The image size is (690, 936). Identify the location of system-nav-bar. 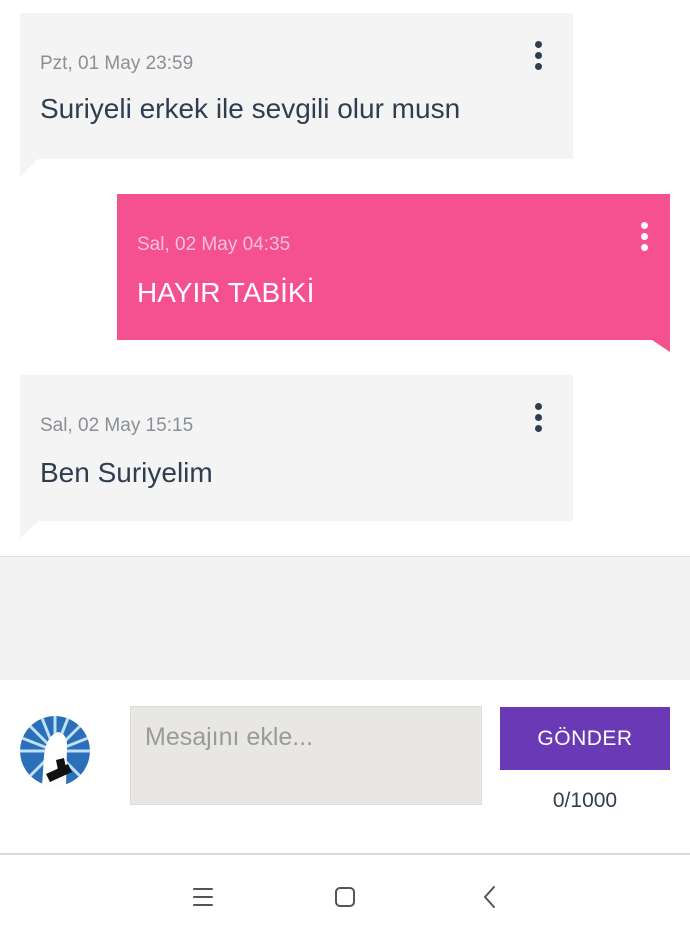
(345, 894).